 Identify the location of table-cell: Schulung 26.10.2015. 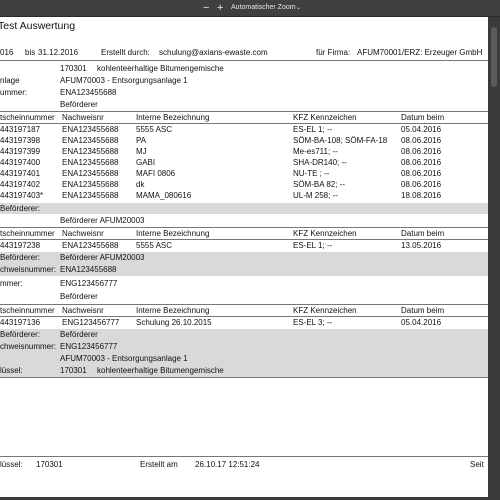
(174, 322).